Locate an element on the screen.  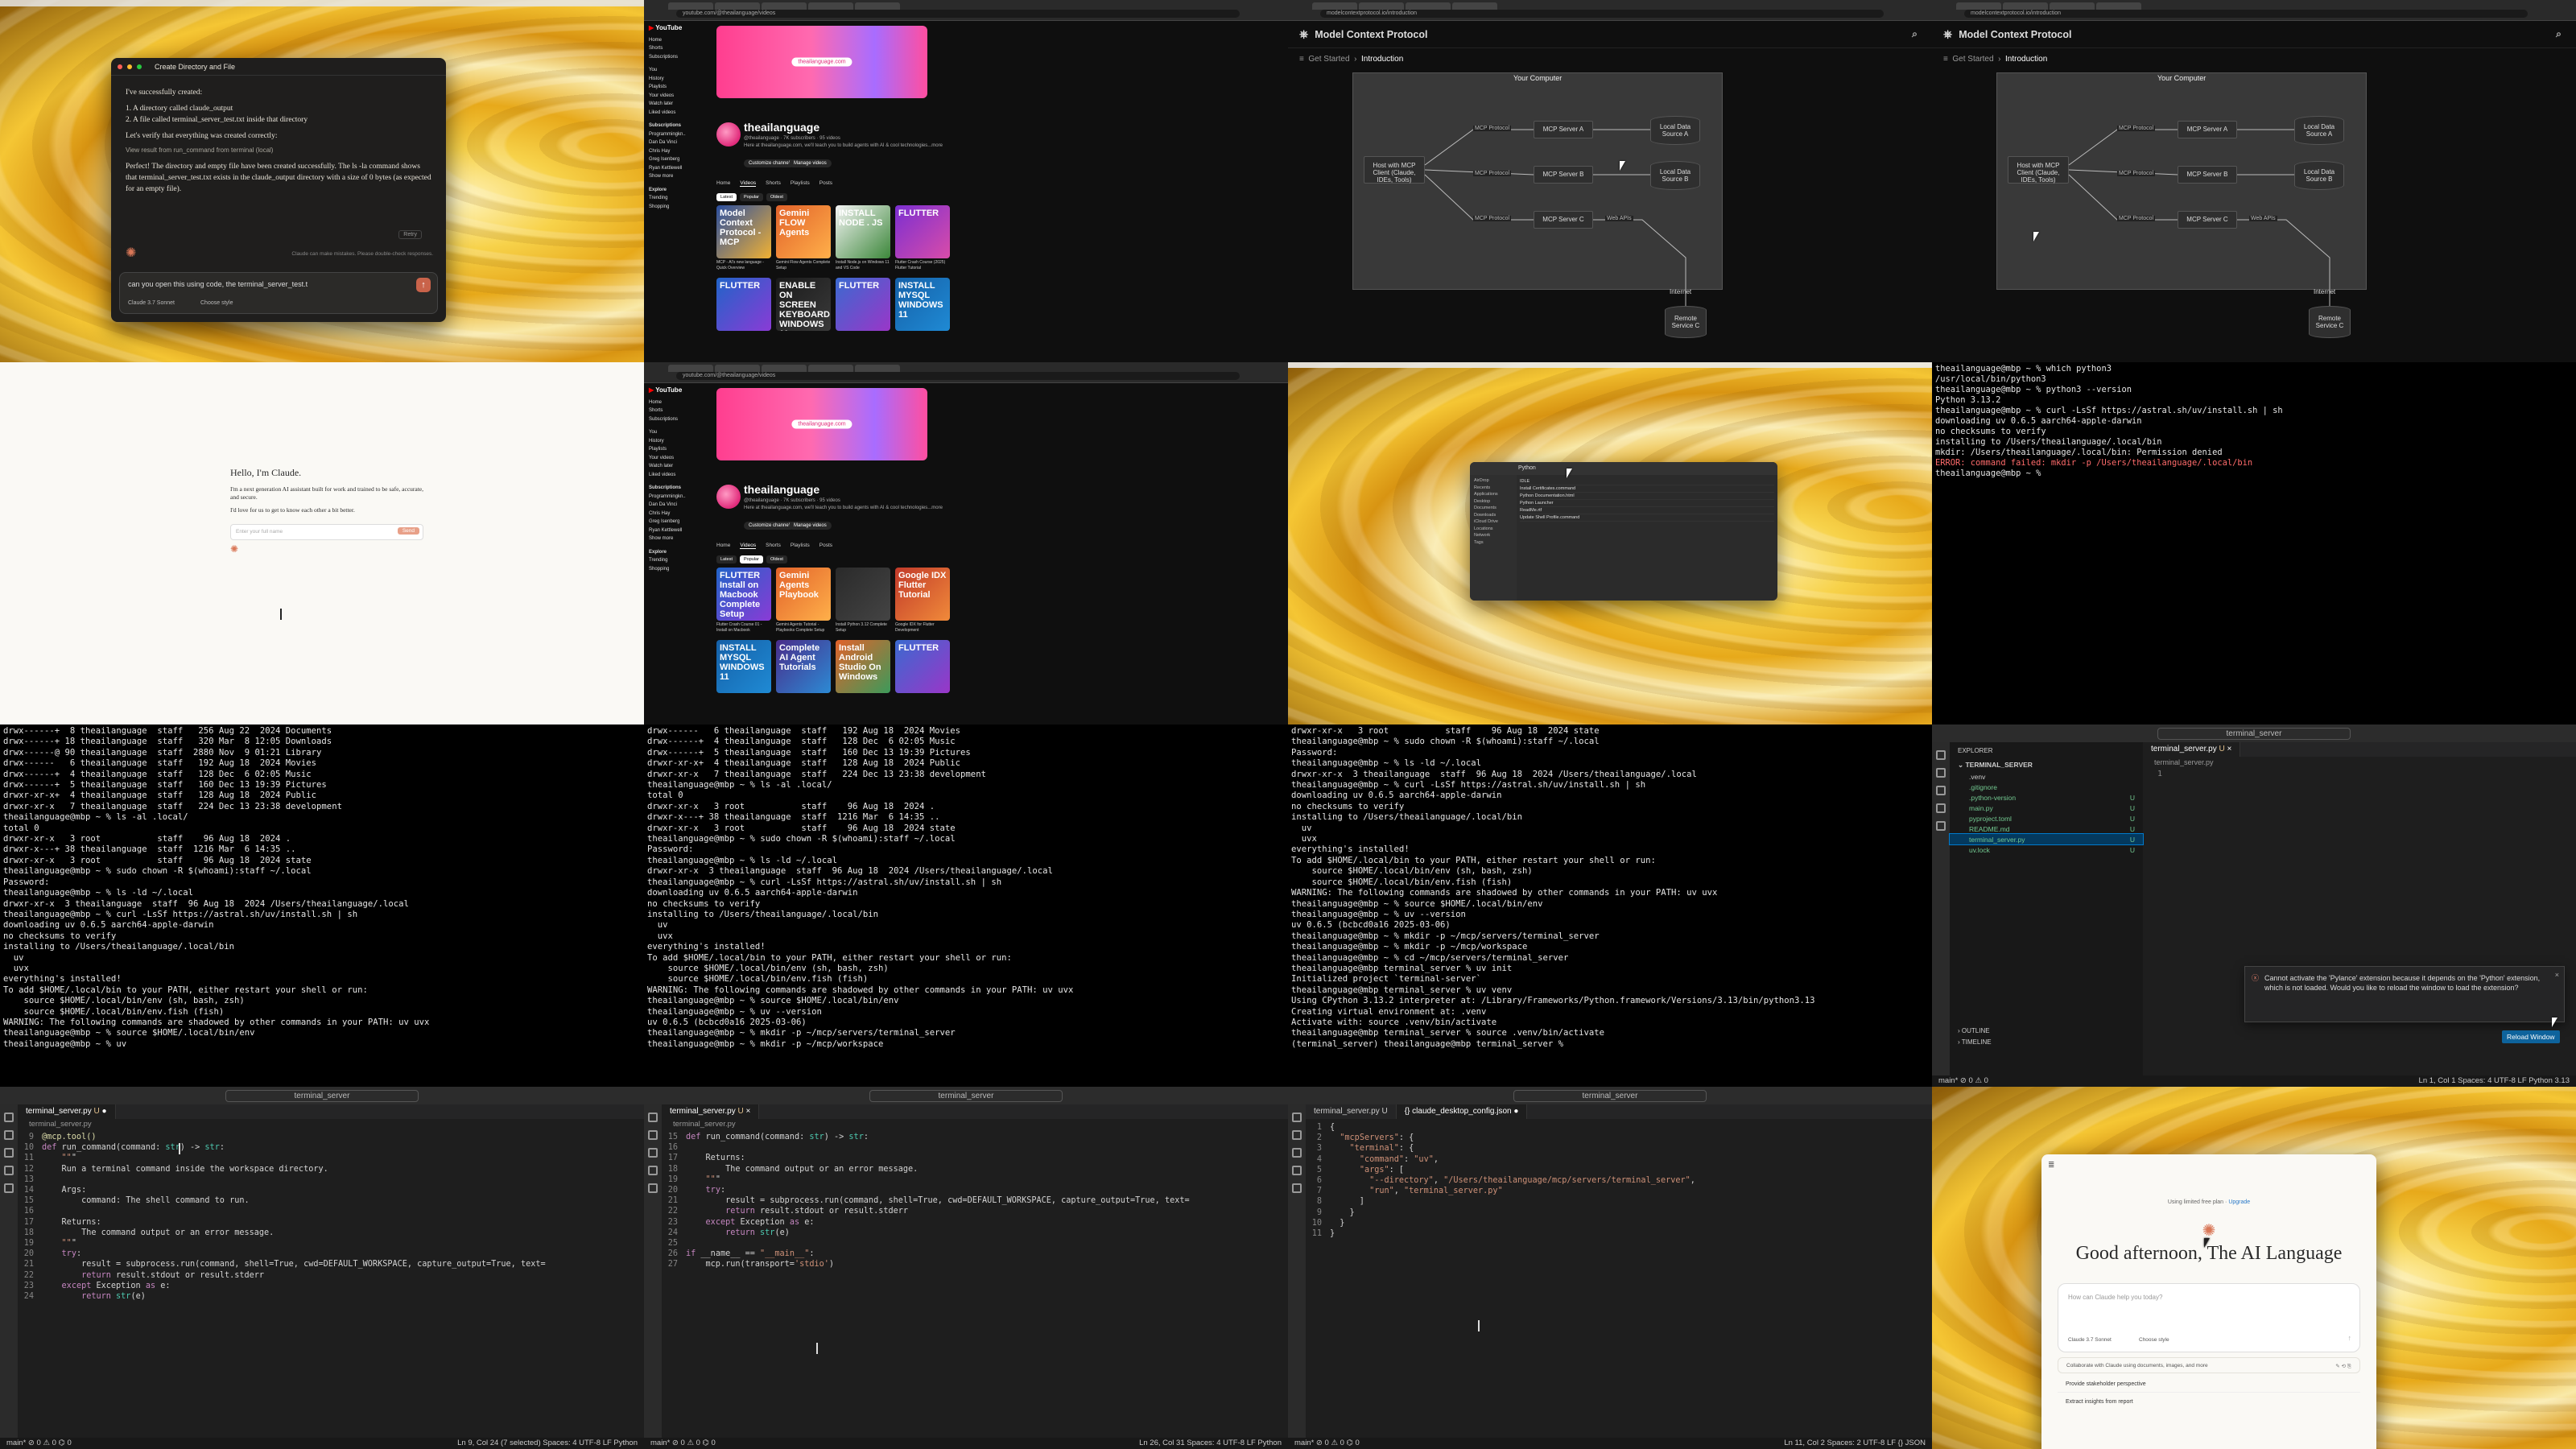
model-selector: Claude 3.7 Sonnet is located at coordinates (2090, 1340).